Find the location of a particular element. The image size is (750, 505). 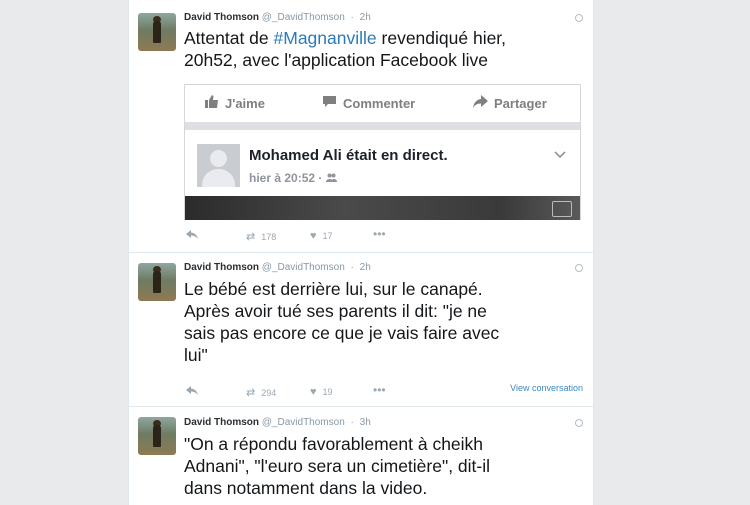

video-control-icon is located at coordinates (562, 209).